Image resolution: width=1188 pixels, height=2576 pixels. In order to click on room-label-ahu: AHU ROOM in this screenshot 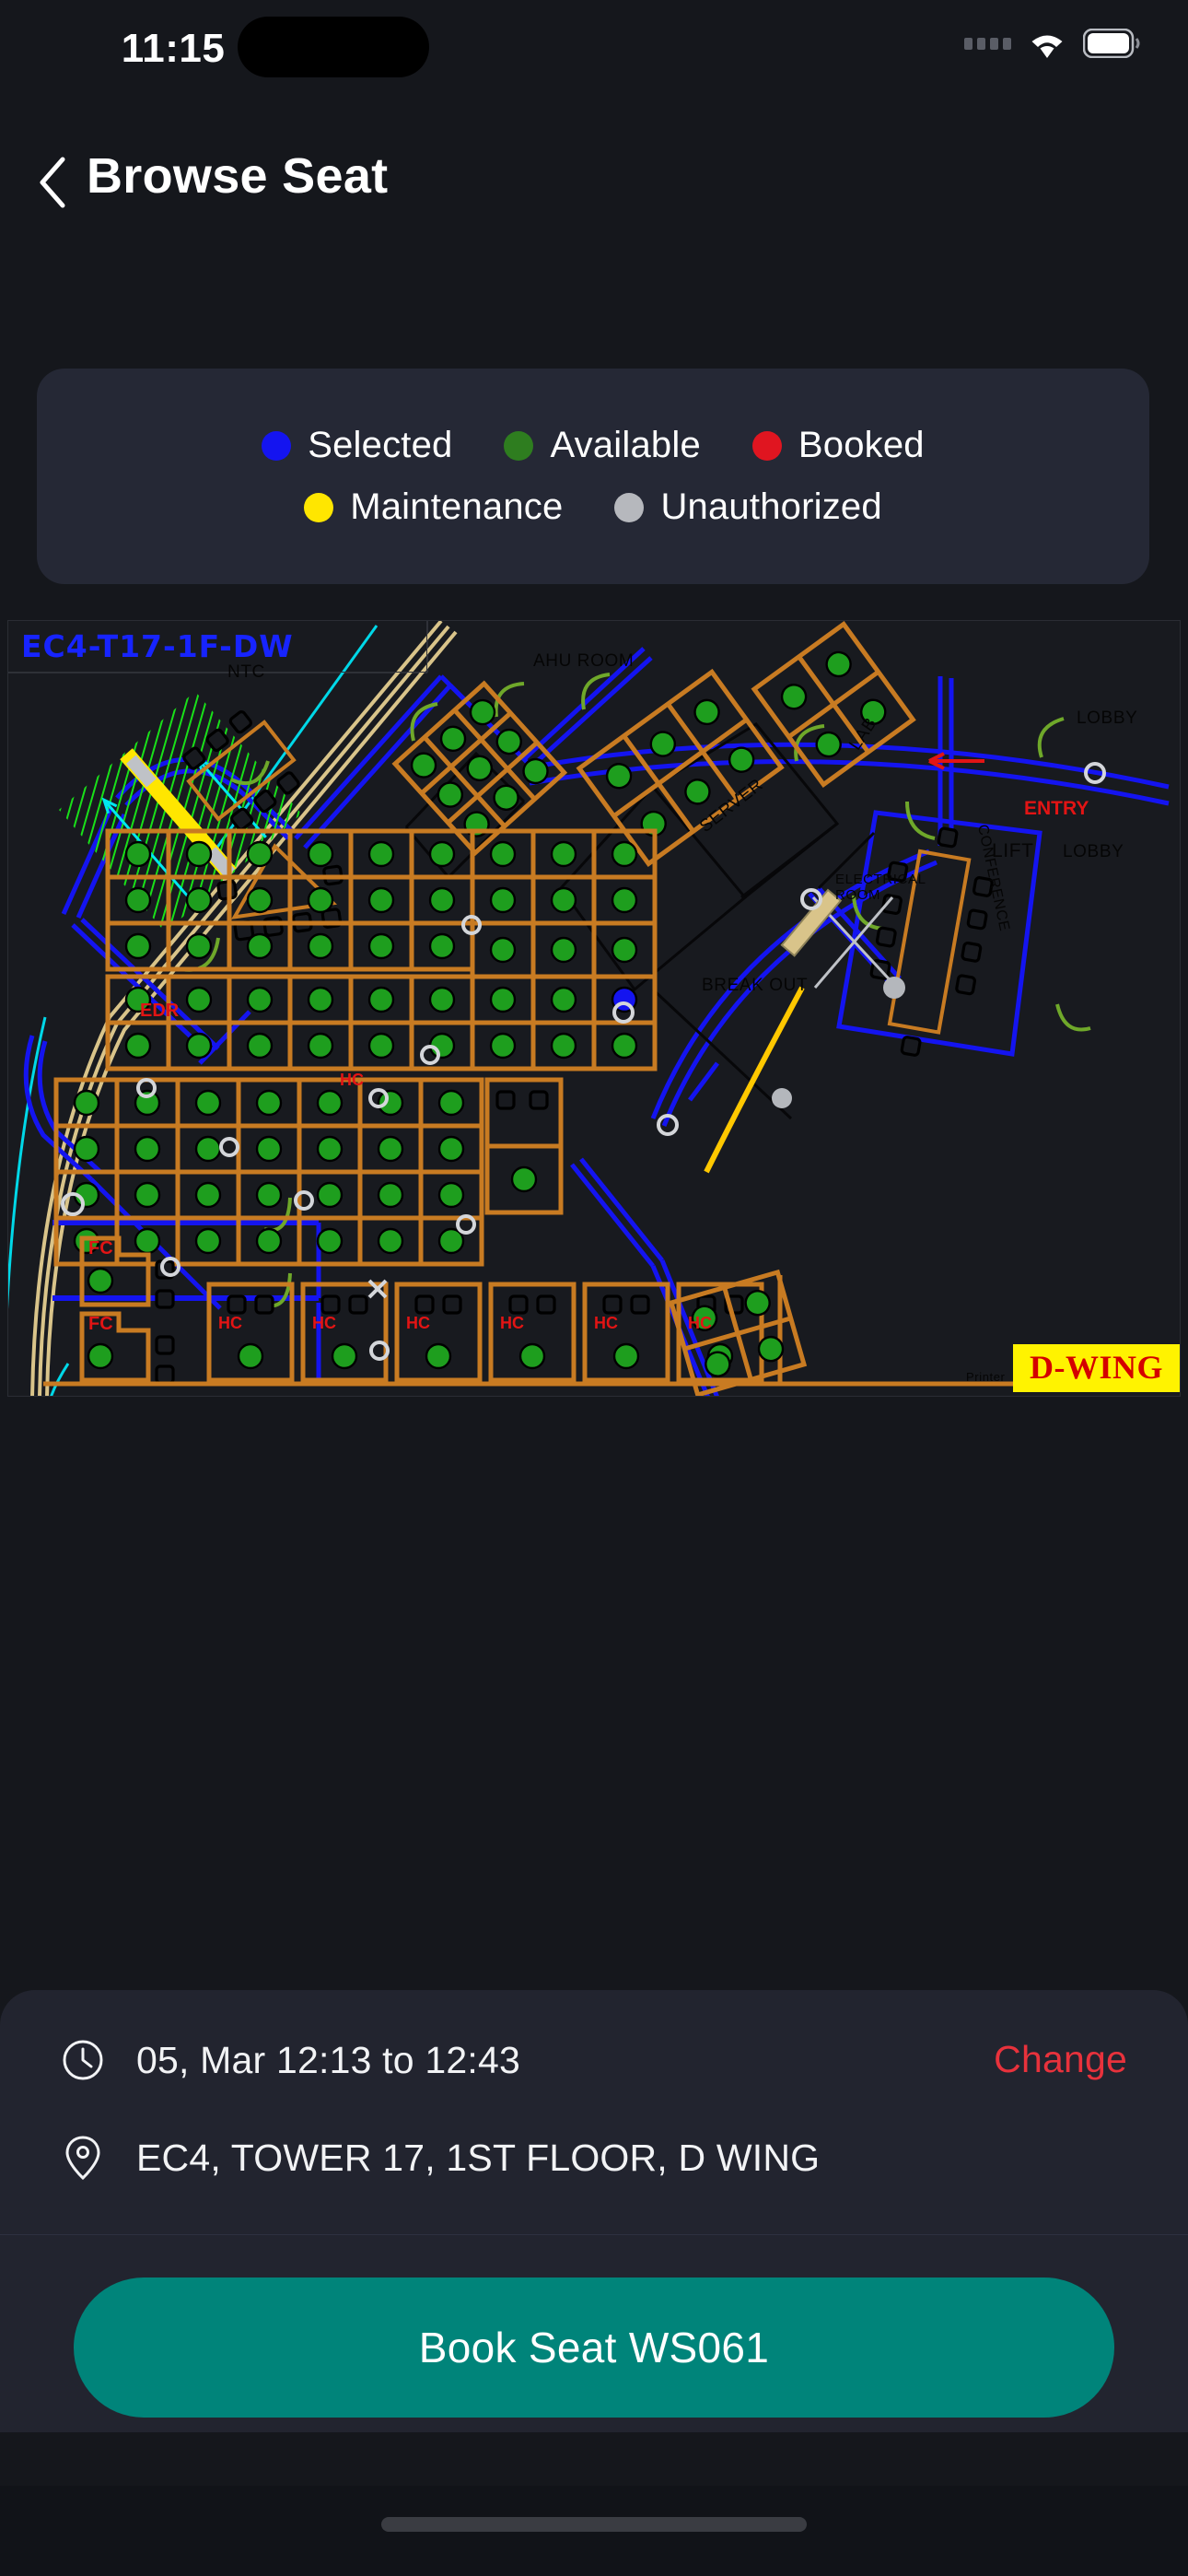, I will do `click(584, 661)`.